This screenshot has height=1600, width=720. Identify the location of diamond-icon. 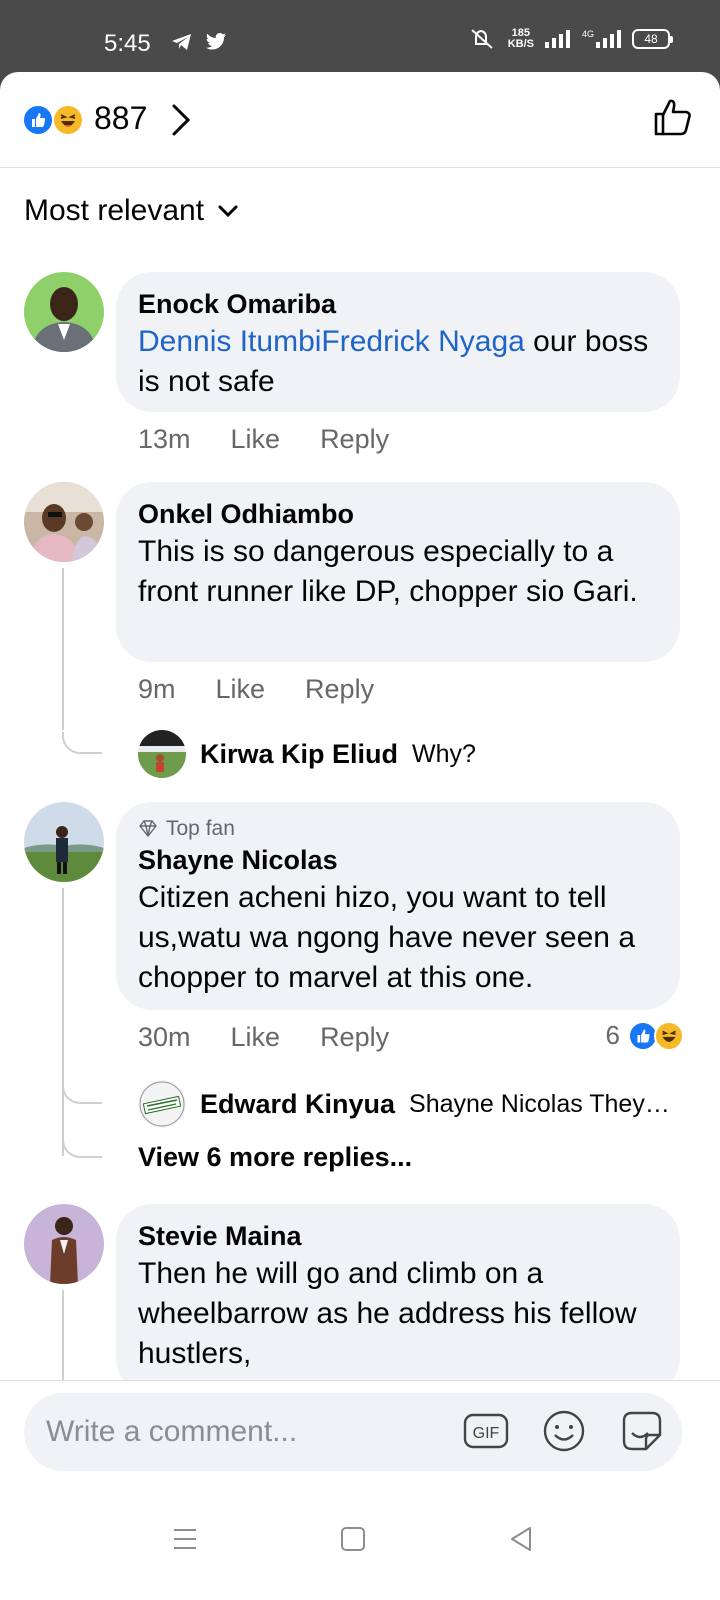
(148, 829).